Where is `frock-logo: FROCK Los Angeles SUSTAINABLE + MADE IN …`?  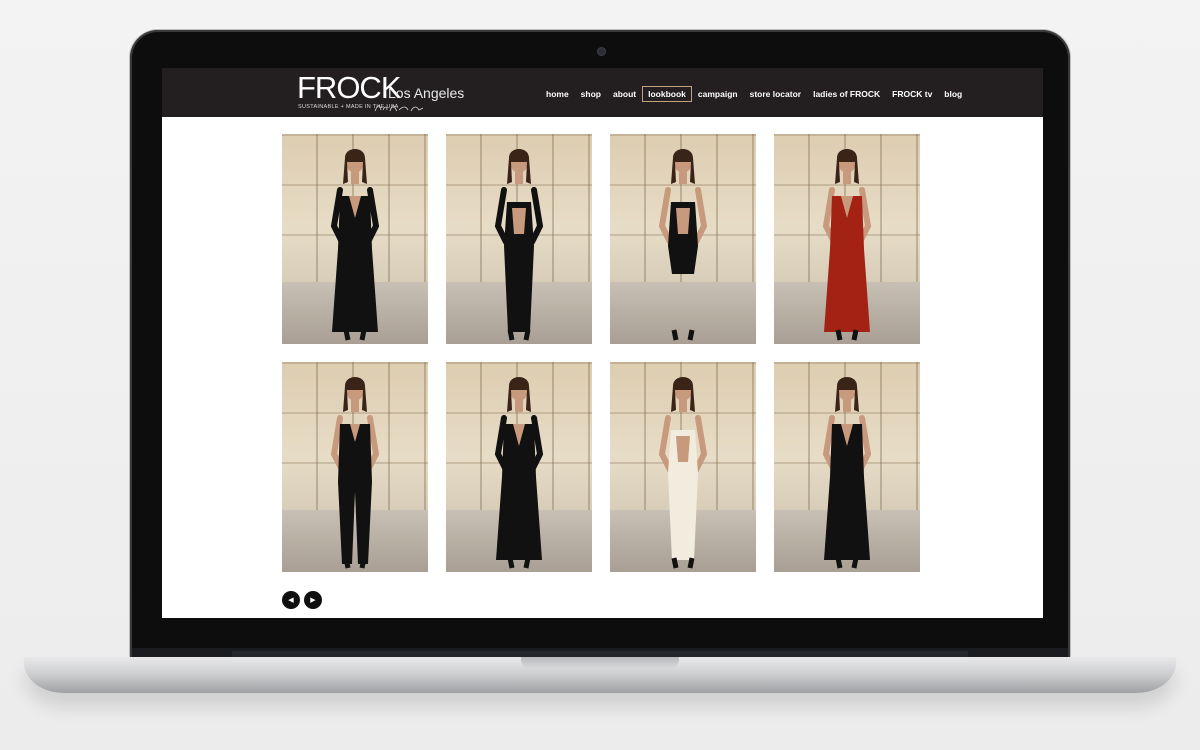 frock-logo: FROCK Los Angeles SUSTAINABLE + MADE IN … is located at coordinates (387, 93).